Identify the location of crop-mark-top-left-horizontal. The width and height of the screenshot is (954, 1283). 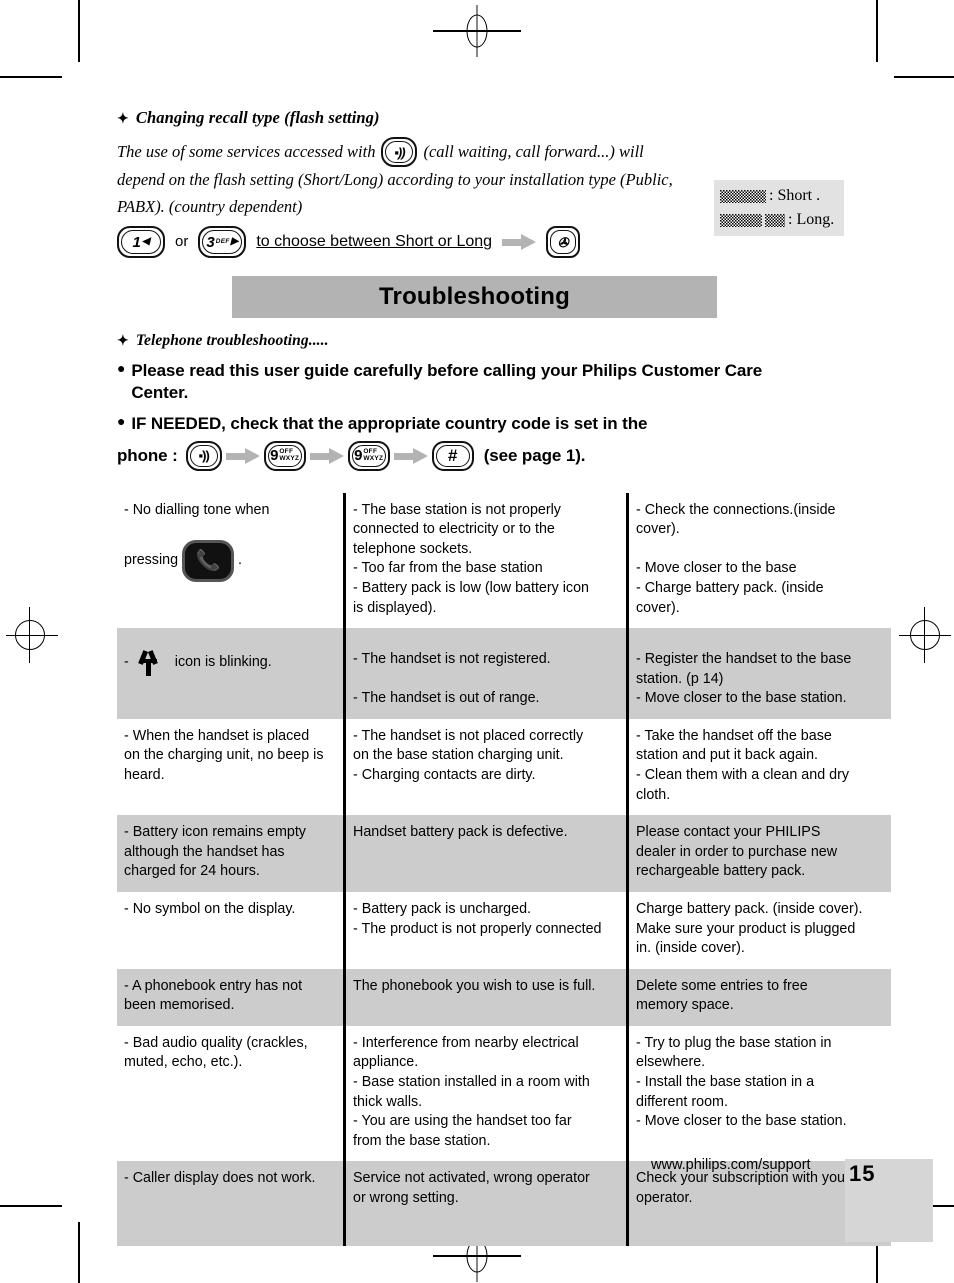
(31, 77).